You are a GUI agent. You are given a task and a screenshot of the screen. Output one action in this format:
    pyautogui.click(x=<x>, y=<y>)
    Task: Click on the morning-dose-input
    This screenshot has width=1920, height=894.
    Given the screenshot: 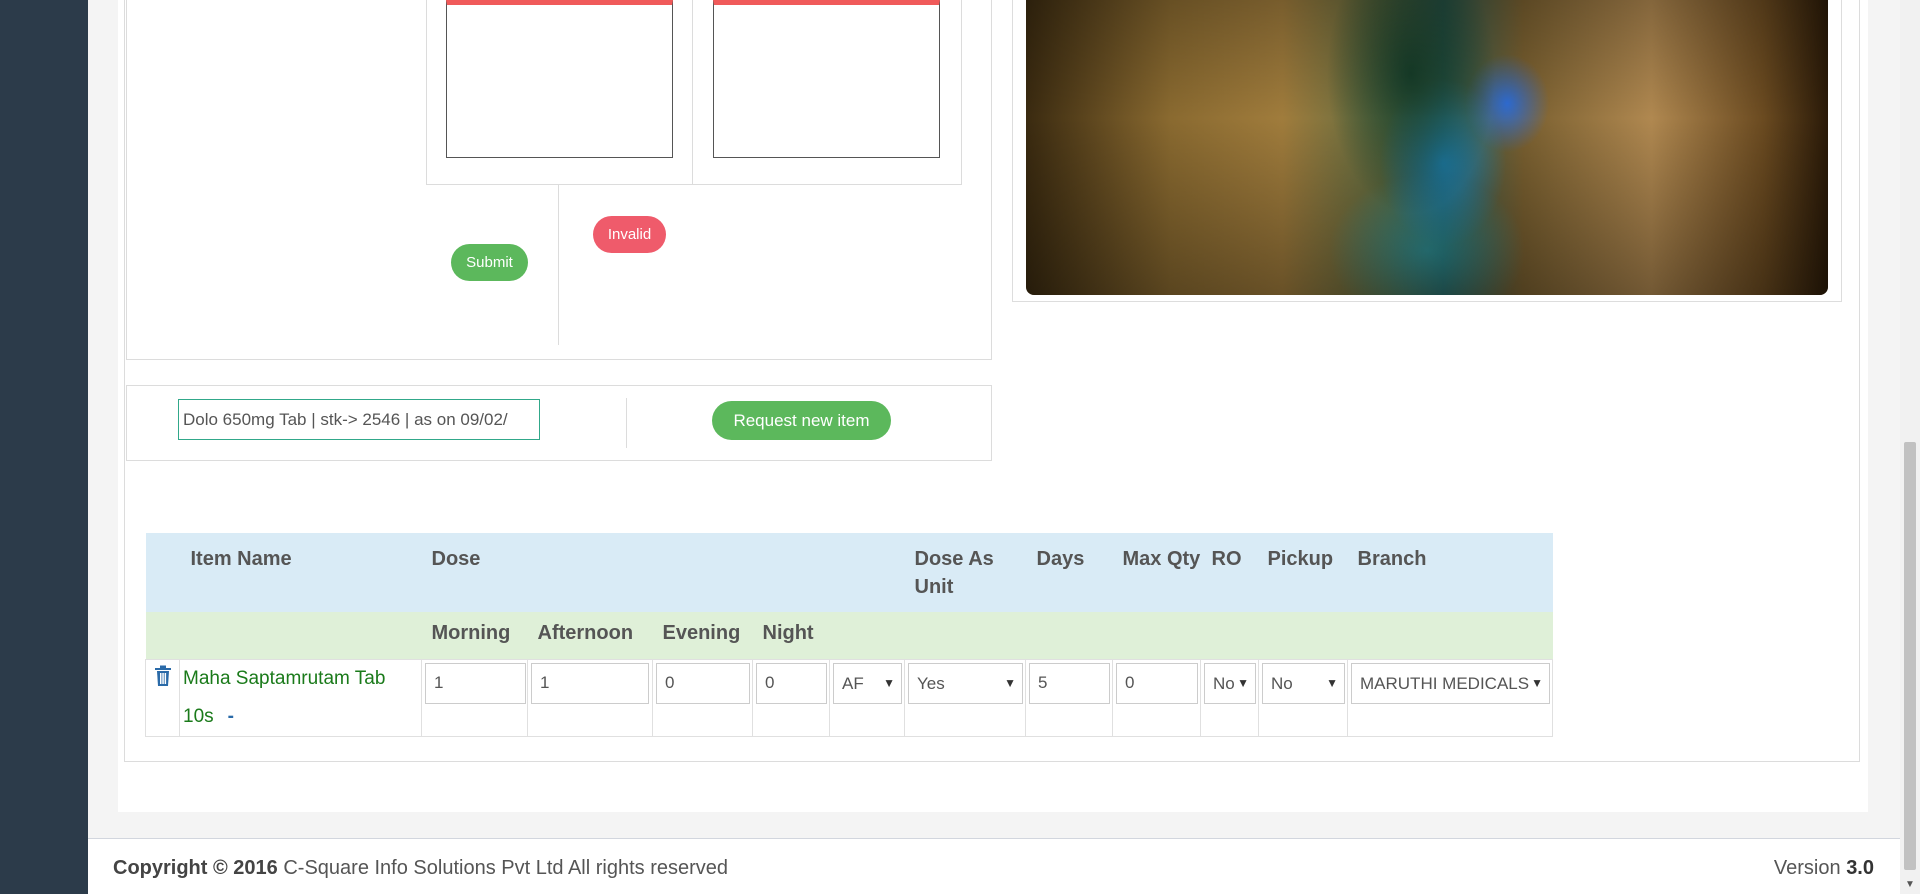 What is the action you would take?
    pyautogui.click(x=475, y=683)
    